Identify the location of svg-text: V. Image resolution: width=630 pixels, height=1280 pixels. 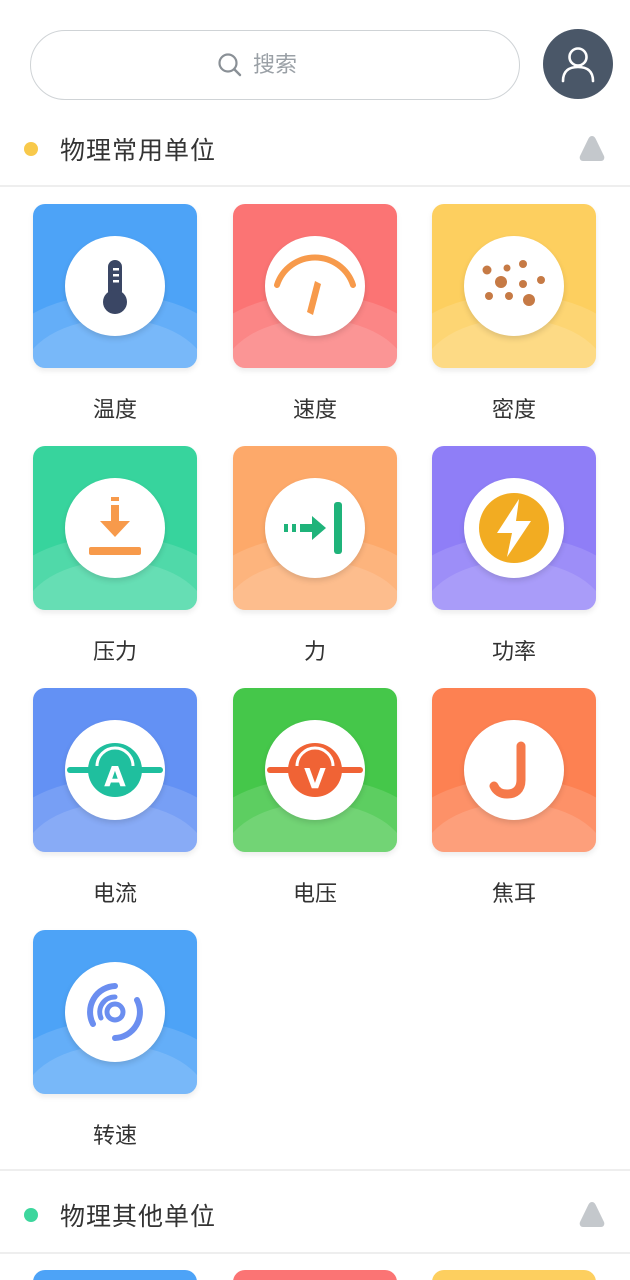
(315, 778).